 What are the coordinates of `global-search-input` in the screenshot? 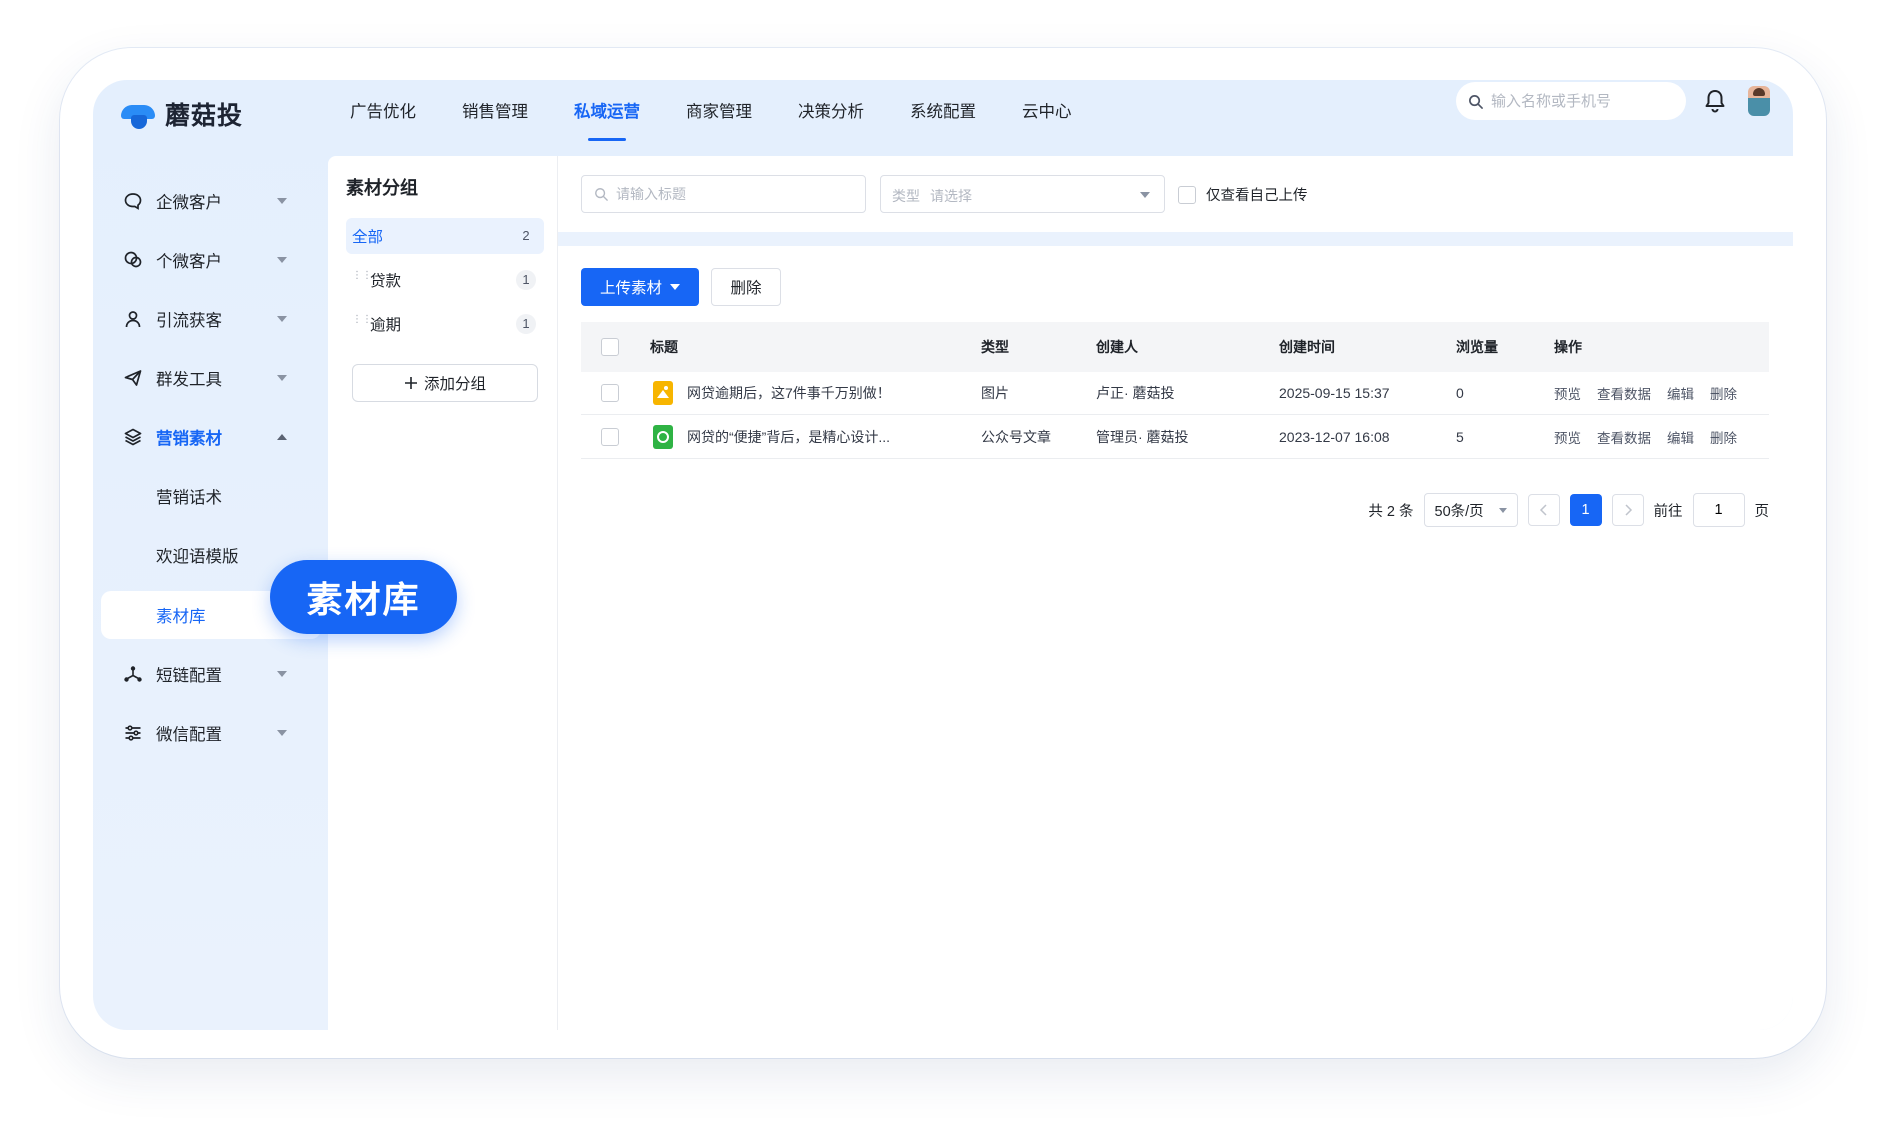 It's located at (1581, 101).